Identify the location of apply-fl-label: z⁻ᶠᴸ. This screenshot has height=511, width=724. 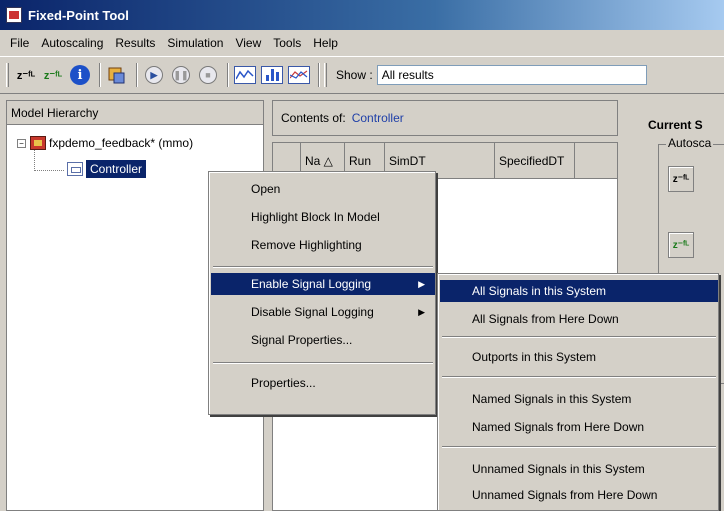
(53, 75).